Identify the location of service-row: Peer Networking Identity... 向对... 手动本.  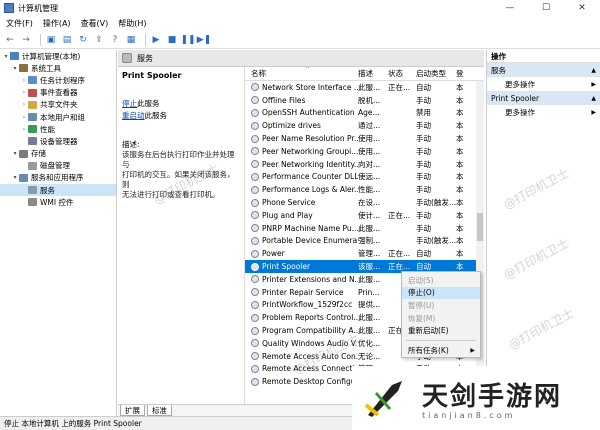
(364, 164).